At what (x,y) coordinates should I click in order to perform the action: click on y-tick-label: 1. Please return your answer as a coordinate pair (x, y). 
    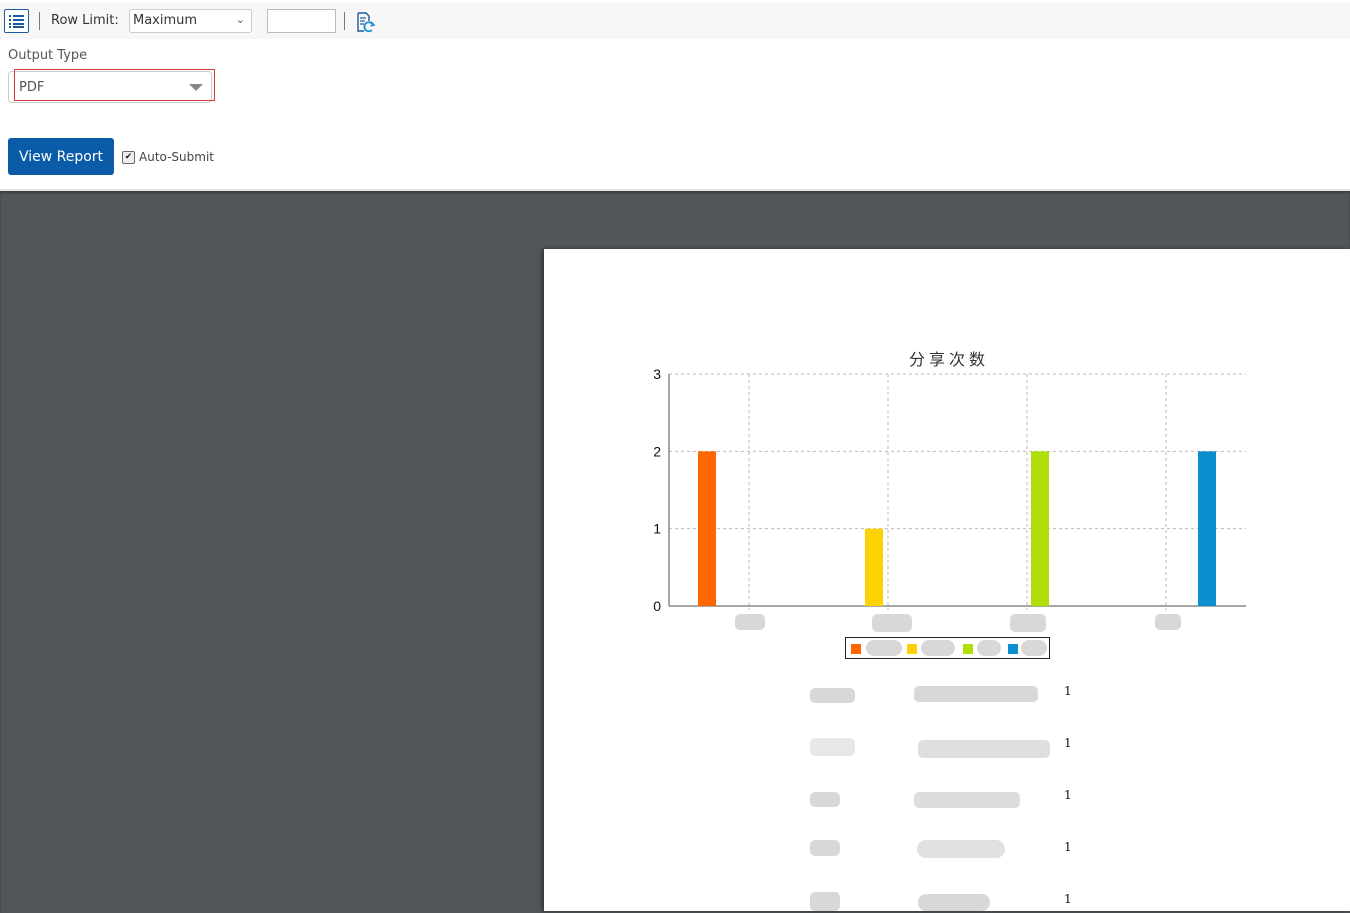
    Looking at the image, I should click on (657, 529).